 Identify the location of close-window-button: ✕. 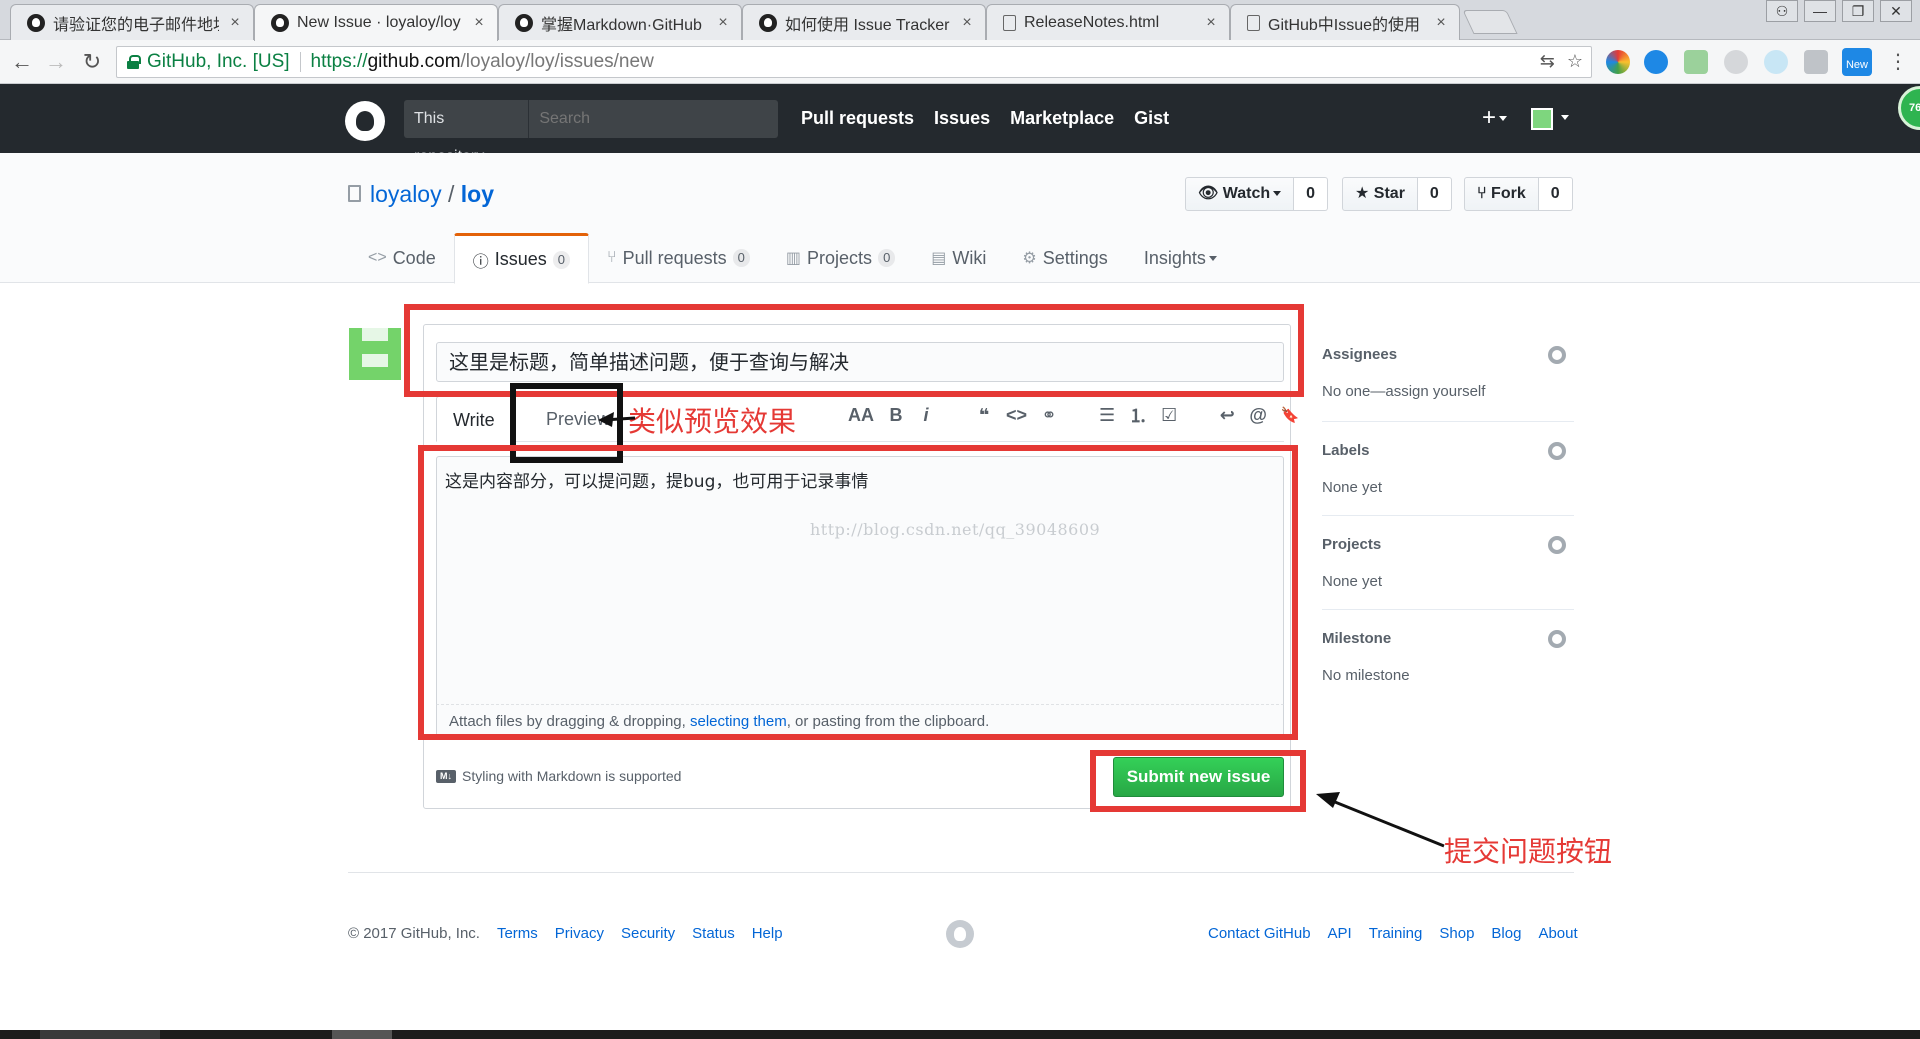
(1896, 11).